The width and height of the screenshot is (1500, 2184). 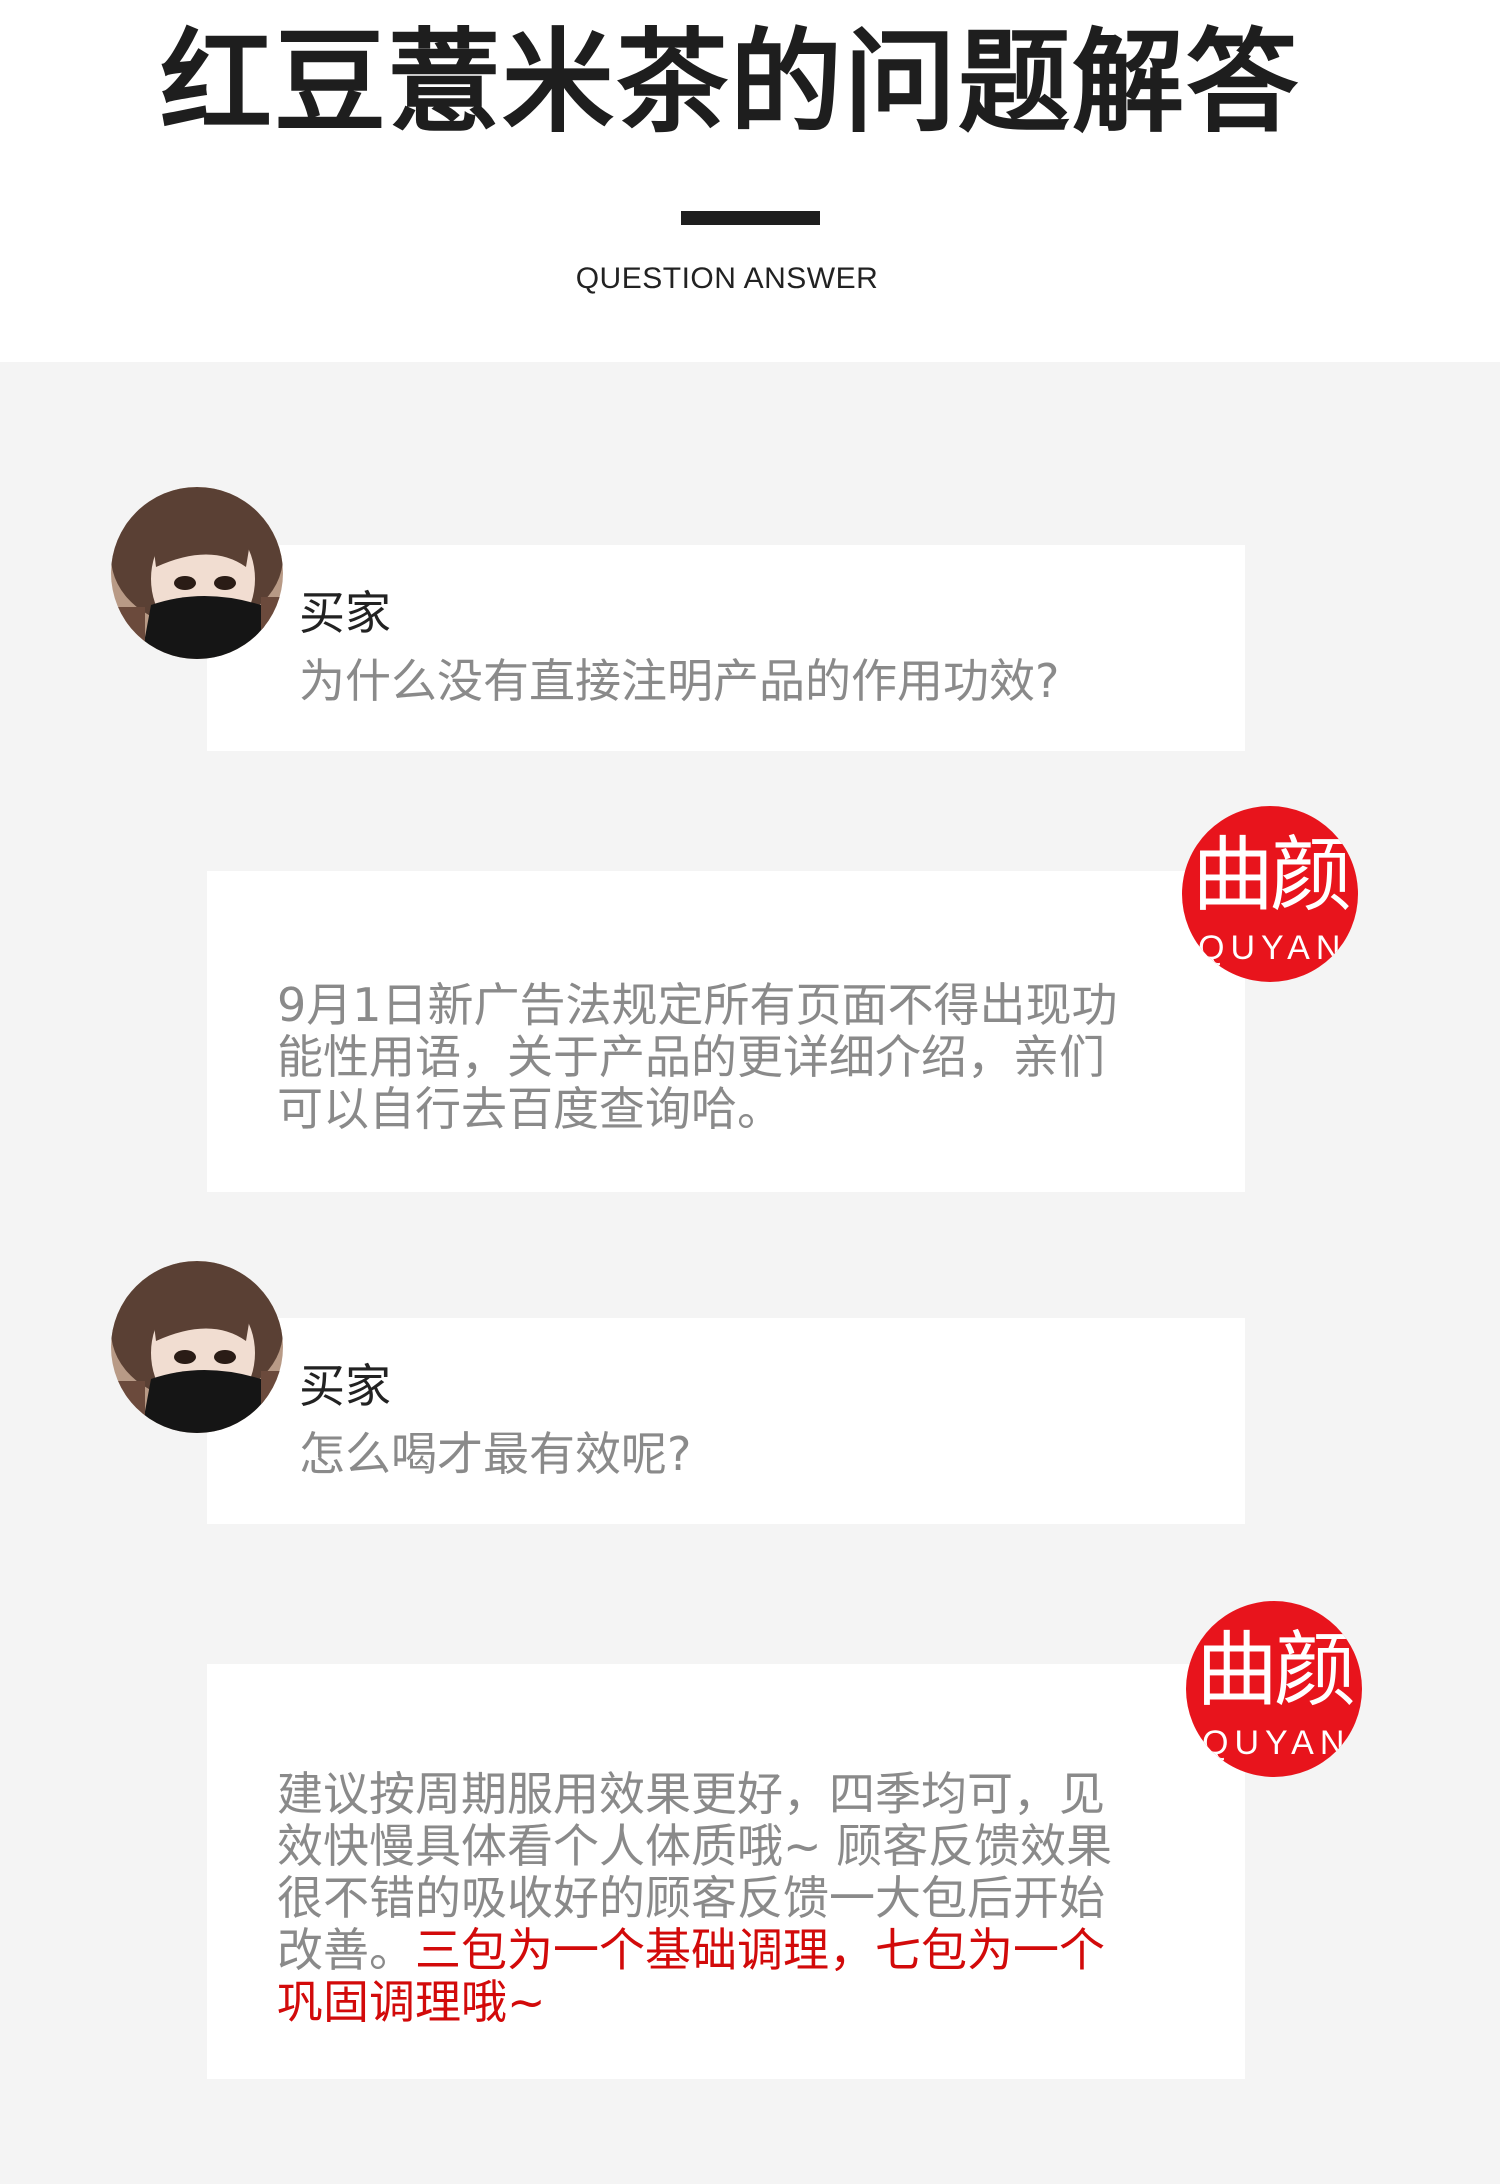 I want to click on page-title: 红豆薏米茶的问题解答, so click(x=730, y=83).